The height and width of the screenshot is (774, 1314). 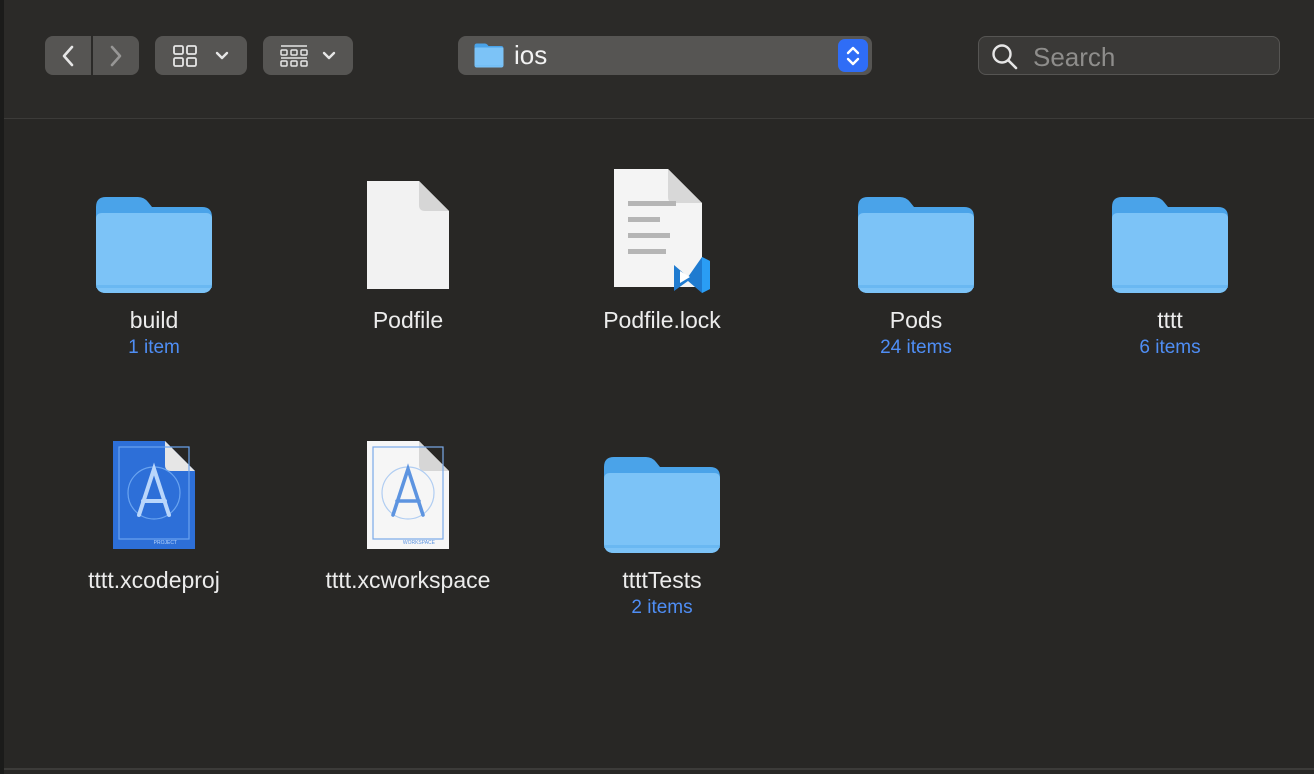 I want to click on file-item-podfile-lock: Podfile.lock, so click(x=662, y=249).